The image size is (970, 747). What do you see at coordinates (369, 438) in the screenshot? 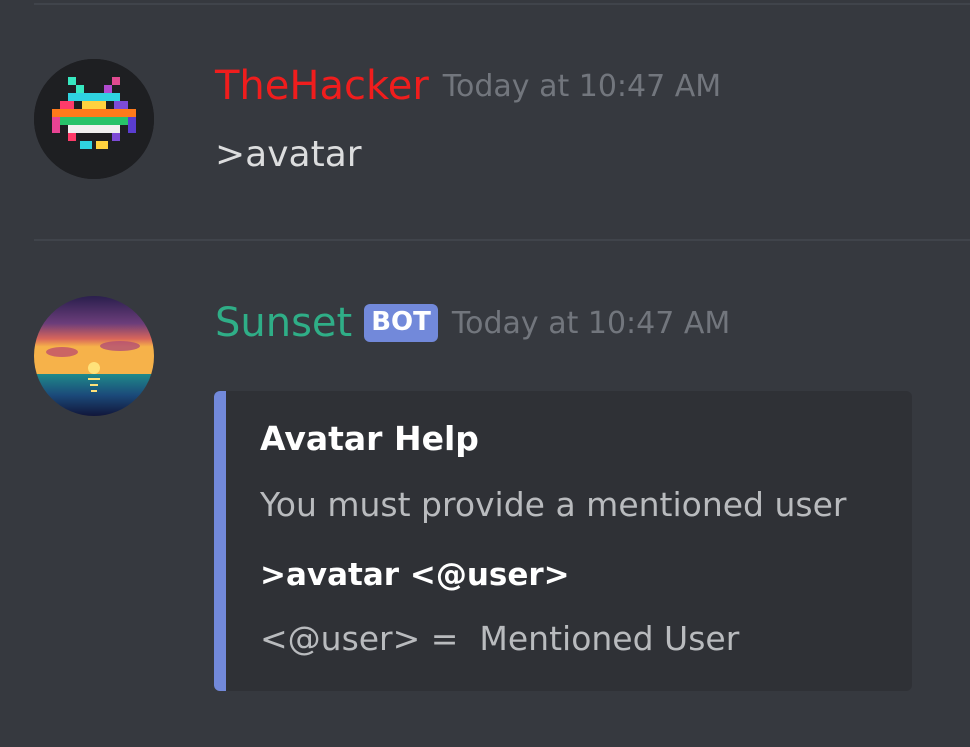
I see `embed-title: Avatar Help` at bounding box center [369, 438].